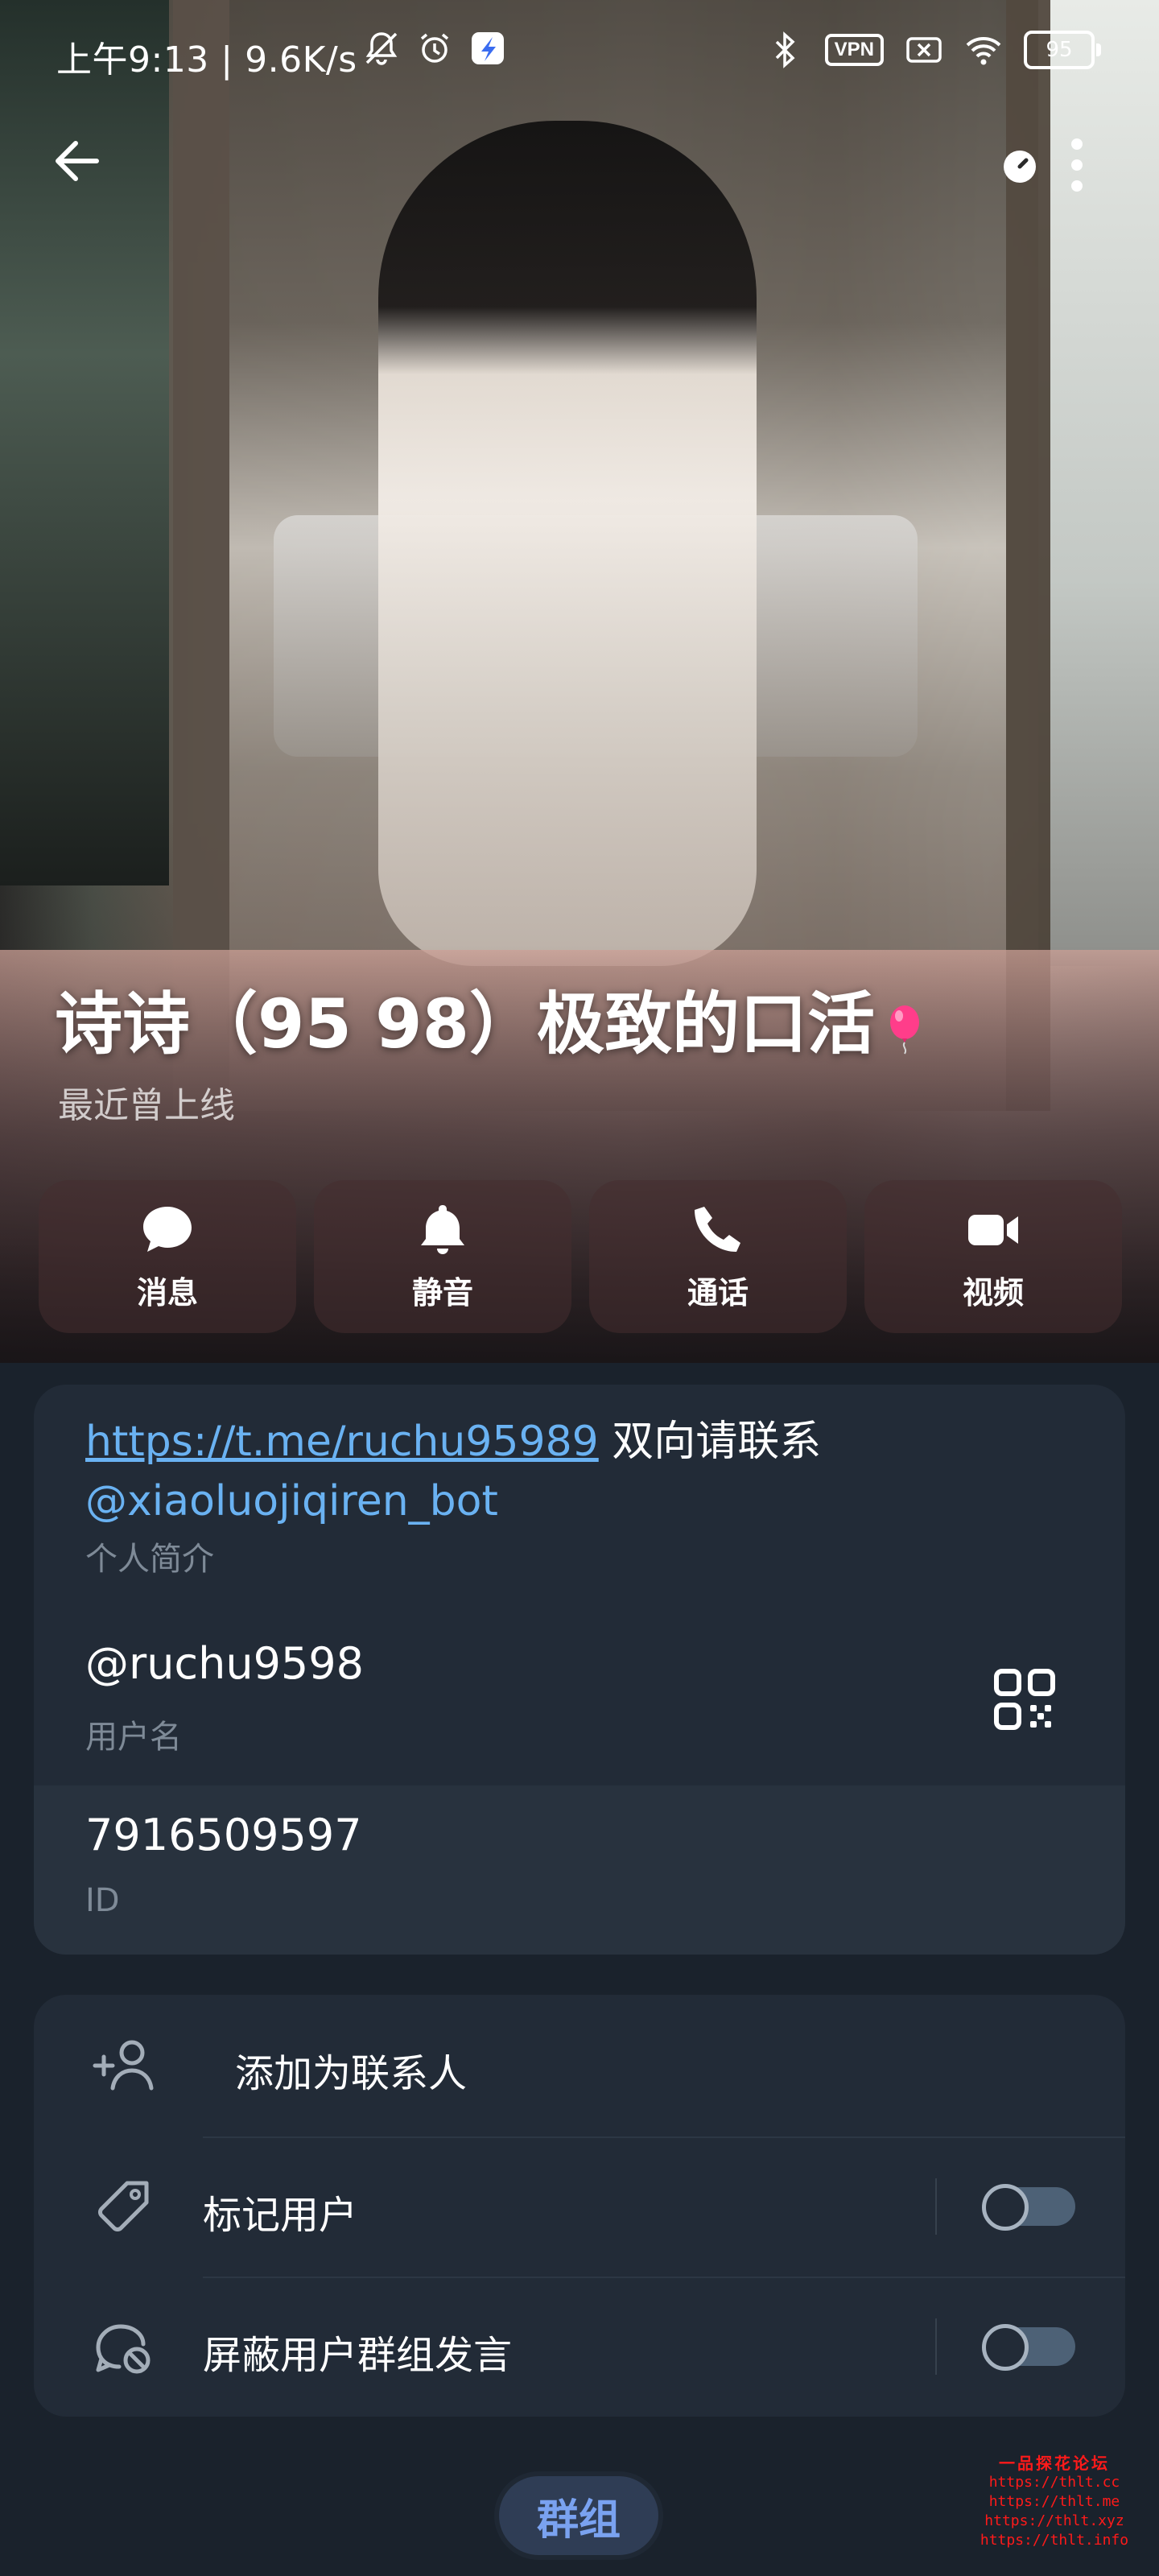 The width and height of the screenshot is (1159, 2576). I want to click on watermark-line: https://thlt.me, so click(1054, 2501).